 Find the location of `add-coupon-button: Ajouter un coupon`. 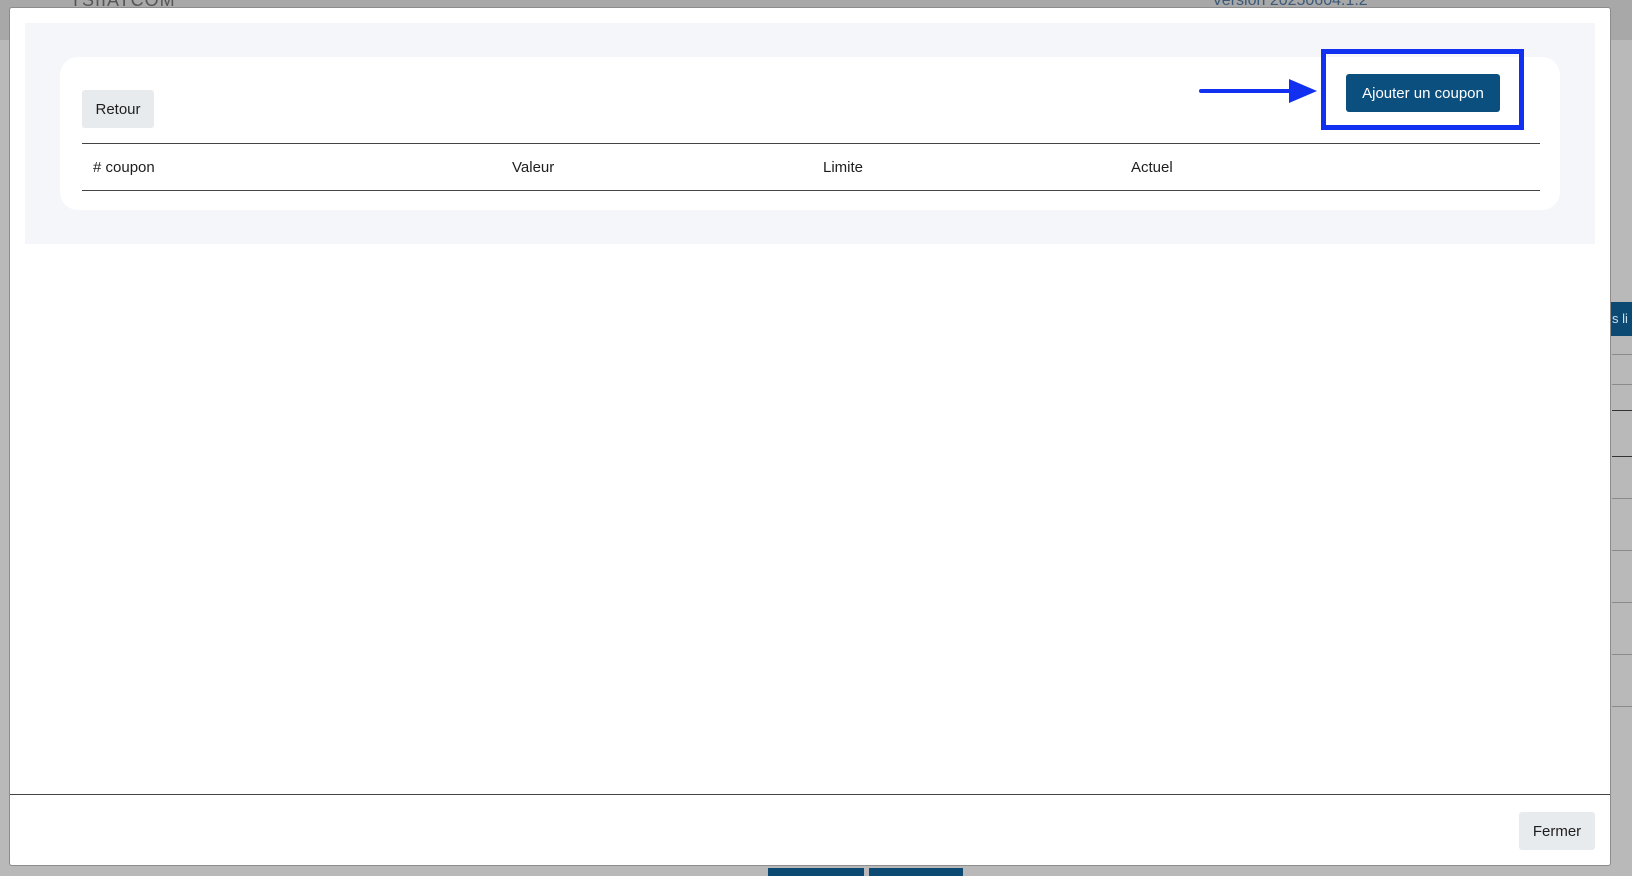

add-coupon-button: Ajouter un coupon is located at coordinates (1423, 93).